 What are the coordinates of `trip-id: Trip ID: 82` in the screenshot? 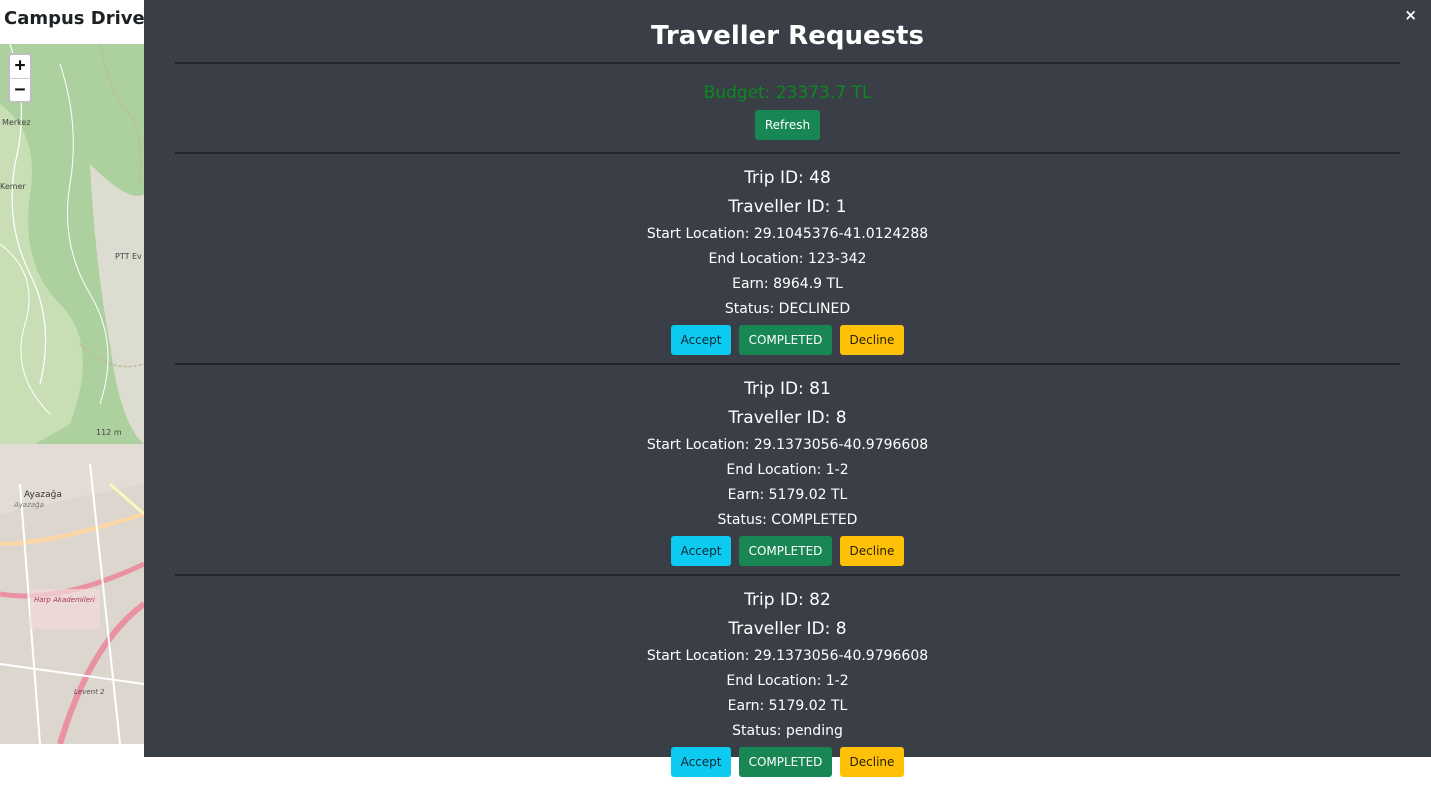 It's located at (787, 600).